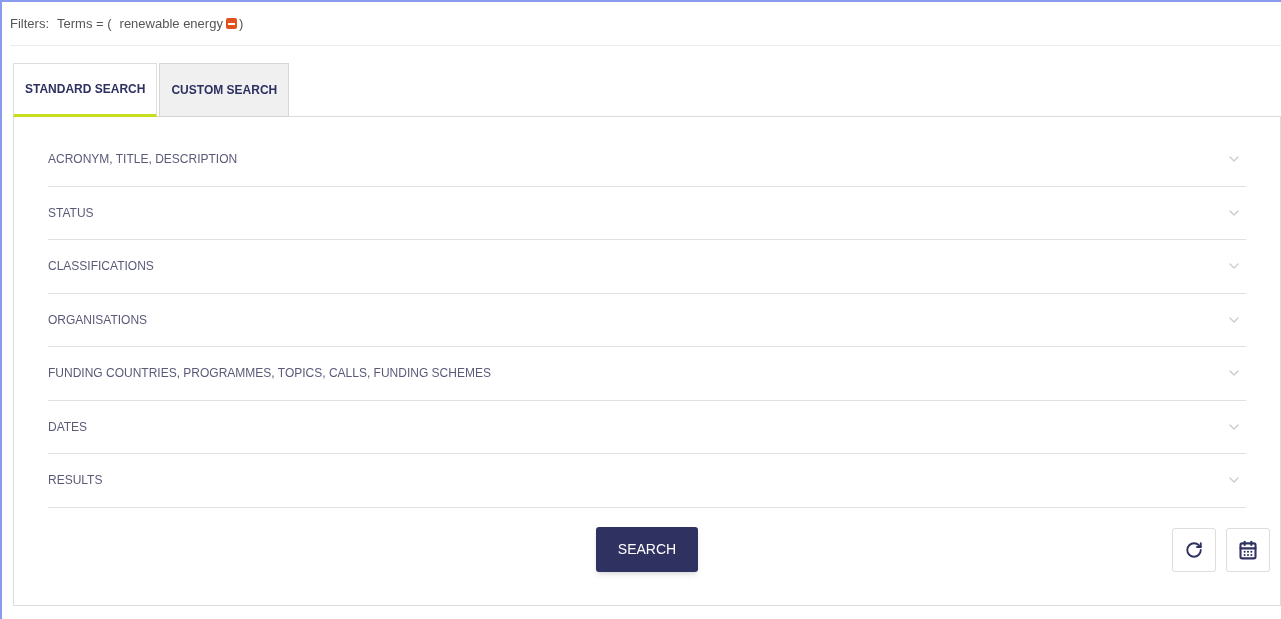 This screenshot has width=1281, height=619. I want to click on filter-term: renewable energy, so click(171, 23).